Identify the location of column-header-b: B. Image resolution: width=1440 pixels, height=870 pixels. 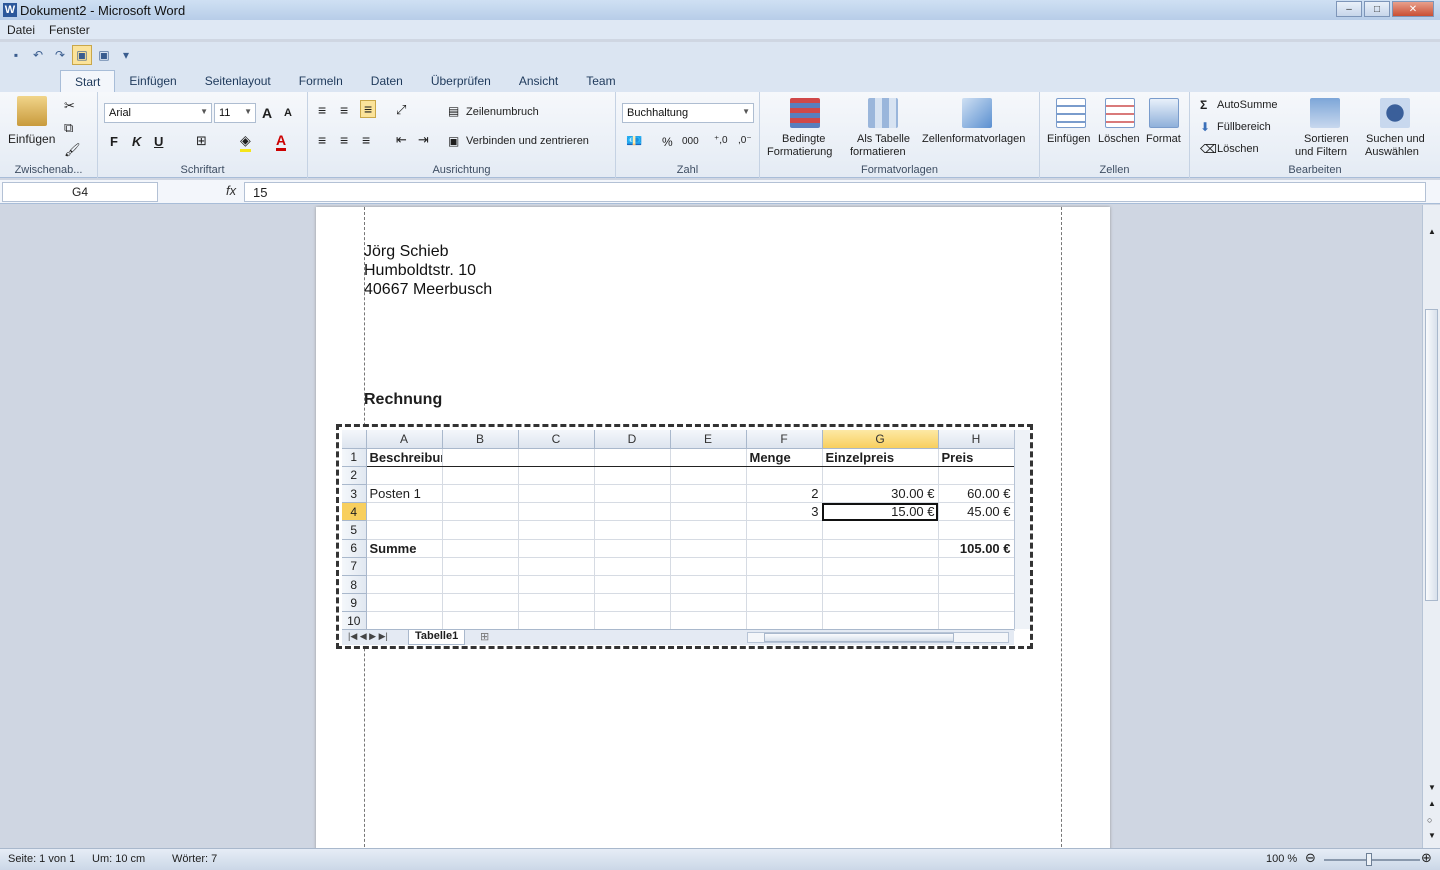
(480, 439).